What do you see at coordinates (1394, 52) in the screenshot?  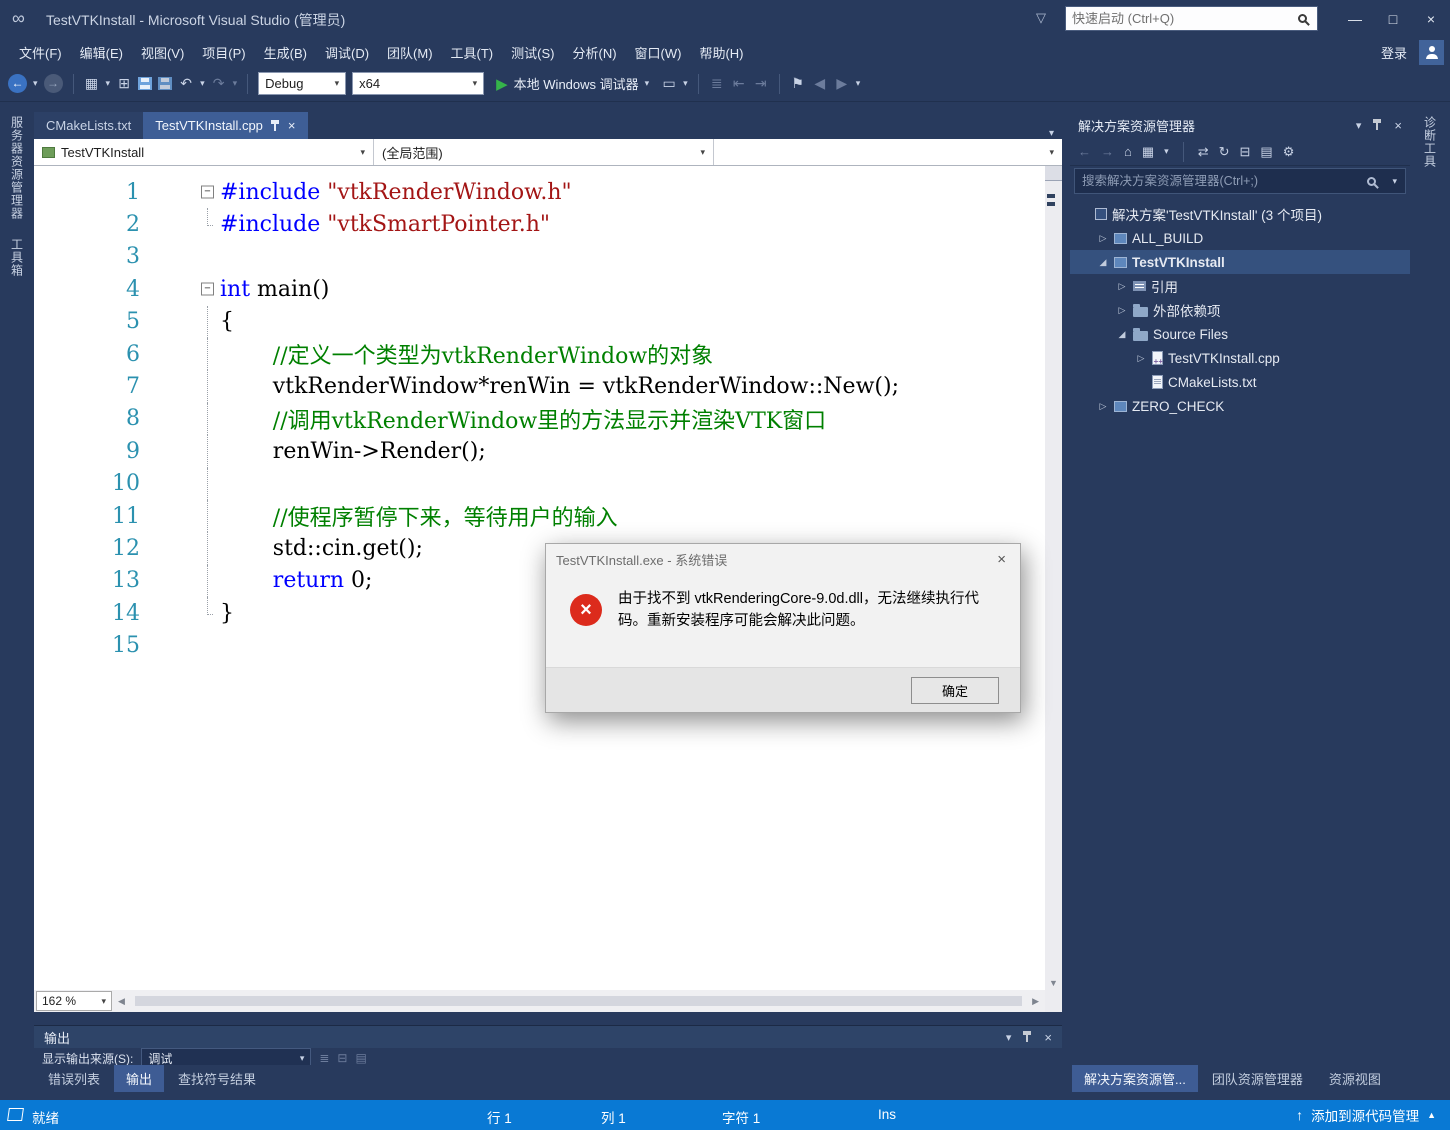 I see `sign-in-link: 登录` at bounding box center [1394, 52].